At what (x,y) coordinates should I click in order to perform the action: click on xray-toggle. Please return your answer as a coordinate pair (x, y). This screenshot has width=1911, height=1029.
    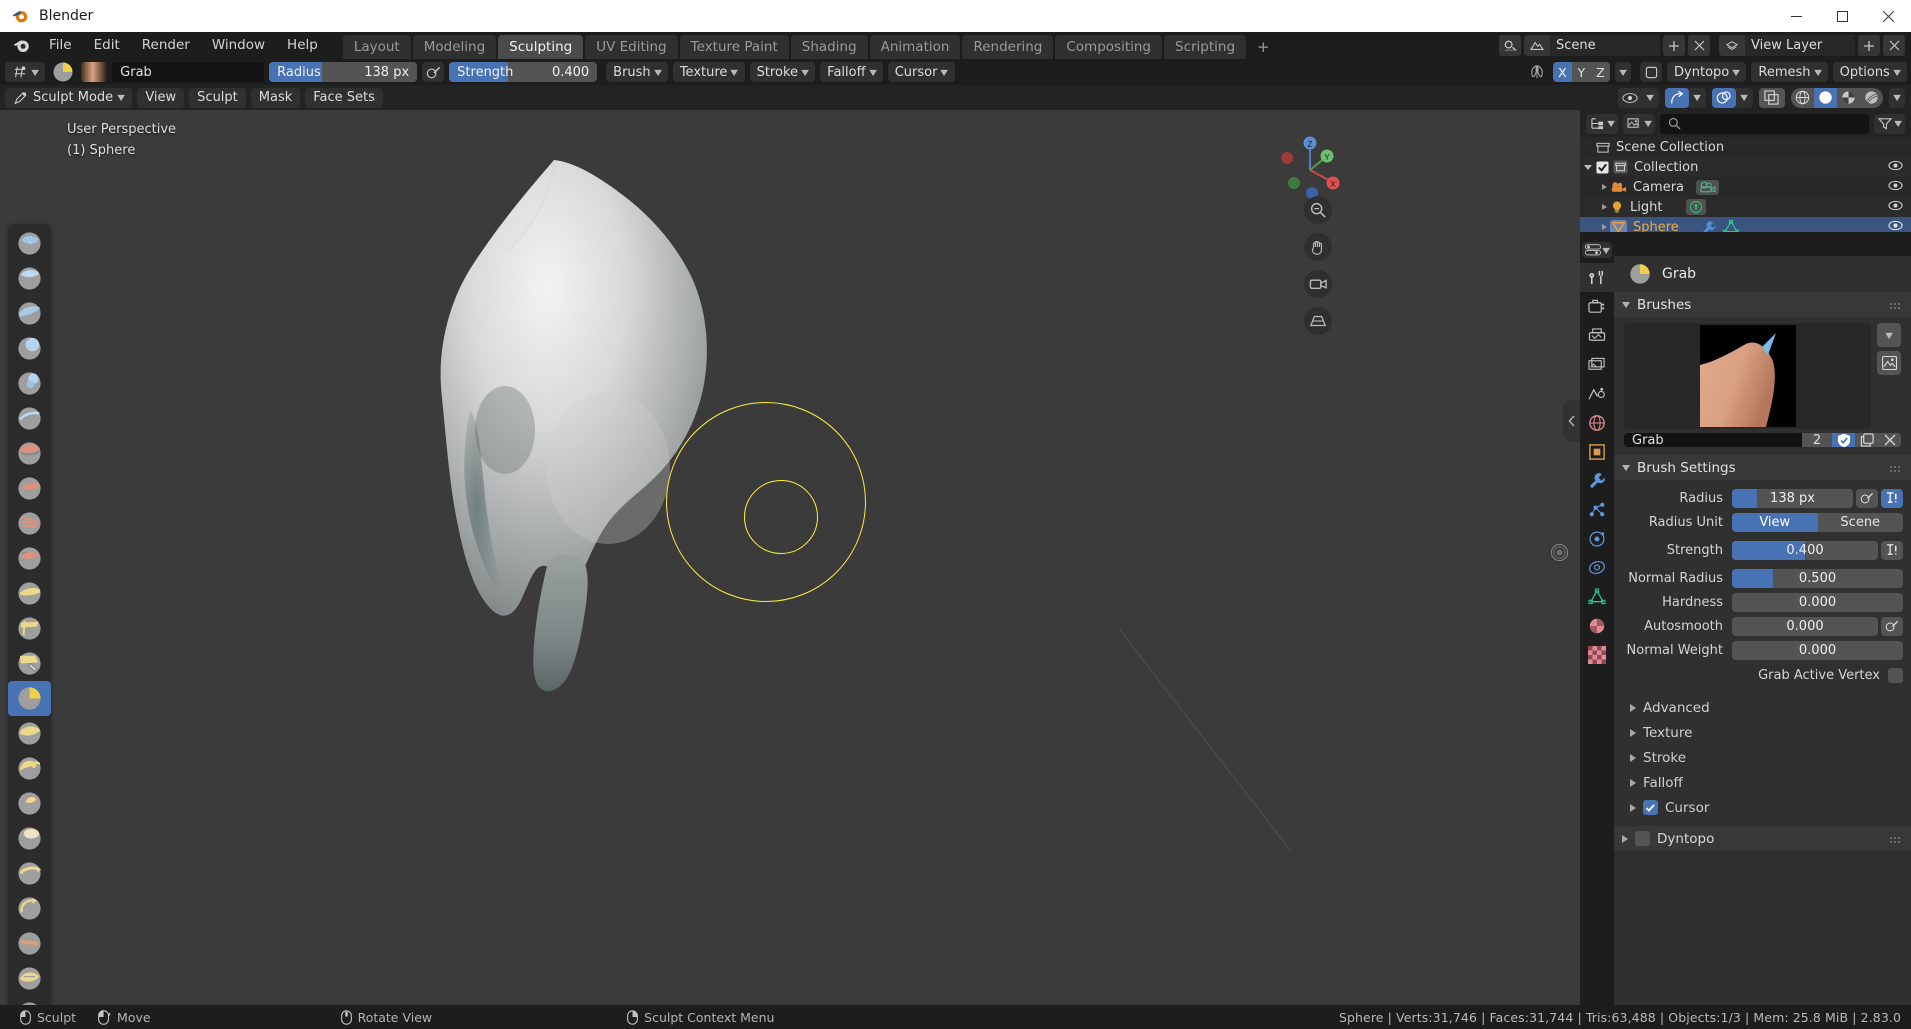
    Looking at the image, I should click on (1771, 97).